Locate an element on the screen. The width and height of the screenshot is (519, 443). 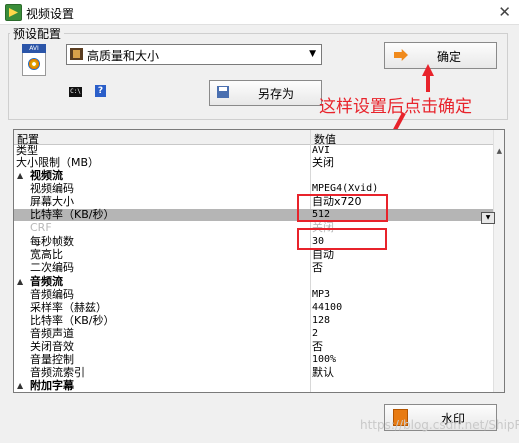
row-label: 音频流索引 is located at coordinates (57, 372).